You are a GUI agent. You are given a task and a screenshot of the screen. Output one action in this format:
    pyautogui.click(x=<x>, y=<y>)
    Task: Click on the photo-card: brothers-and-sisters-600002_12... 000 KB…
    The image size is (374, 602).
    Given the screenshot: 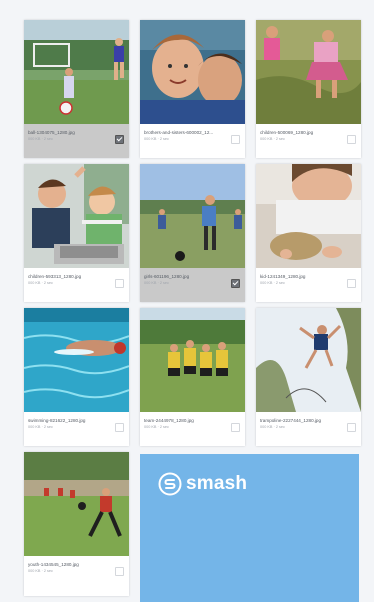 What is the action you would take?
    pyautogui.click(x=192, y=89)
    